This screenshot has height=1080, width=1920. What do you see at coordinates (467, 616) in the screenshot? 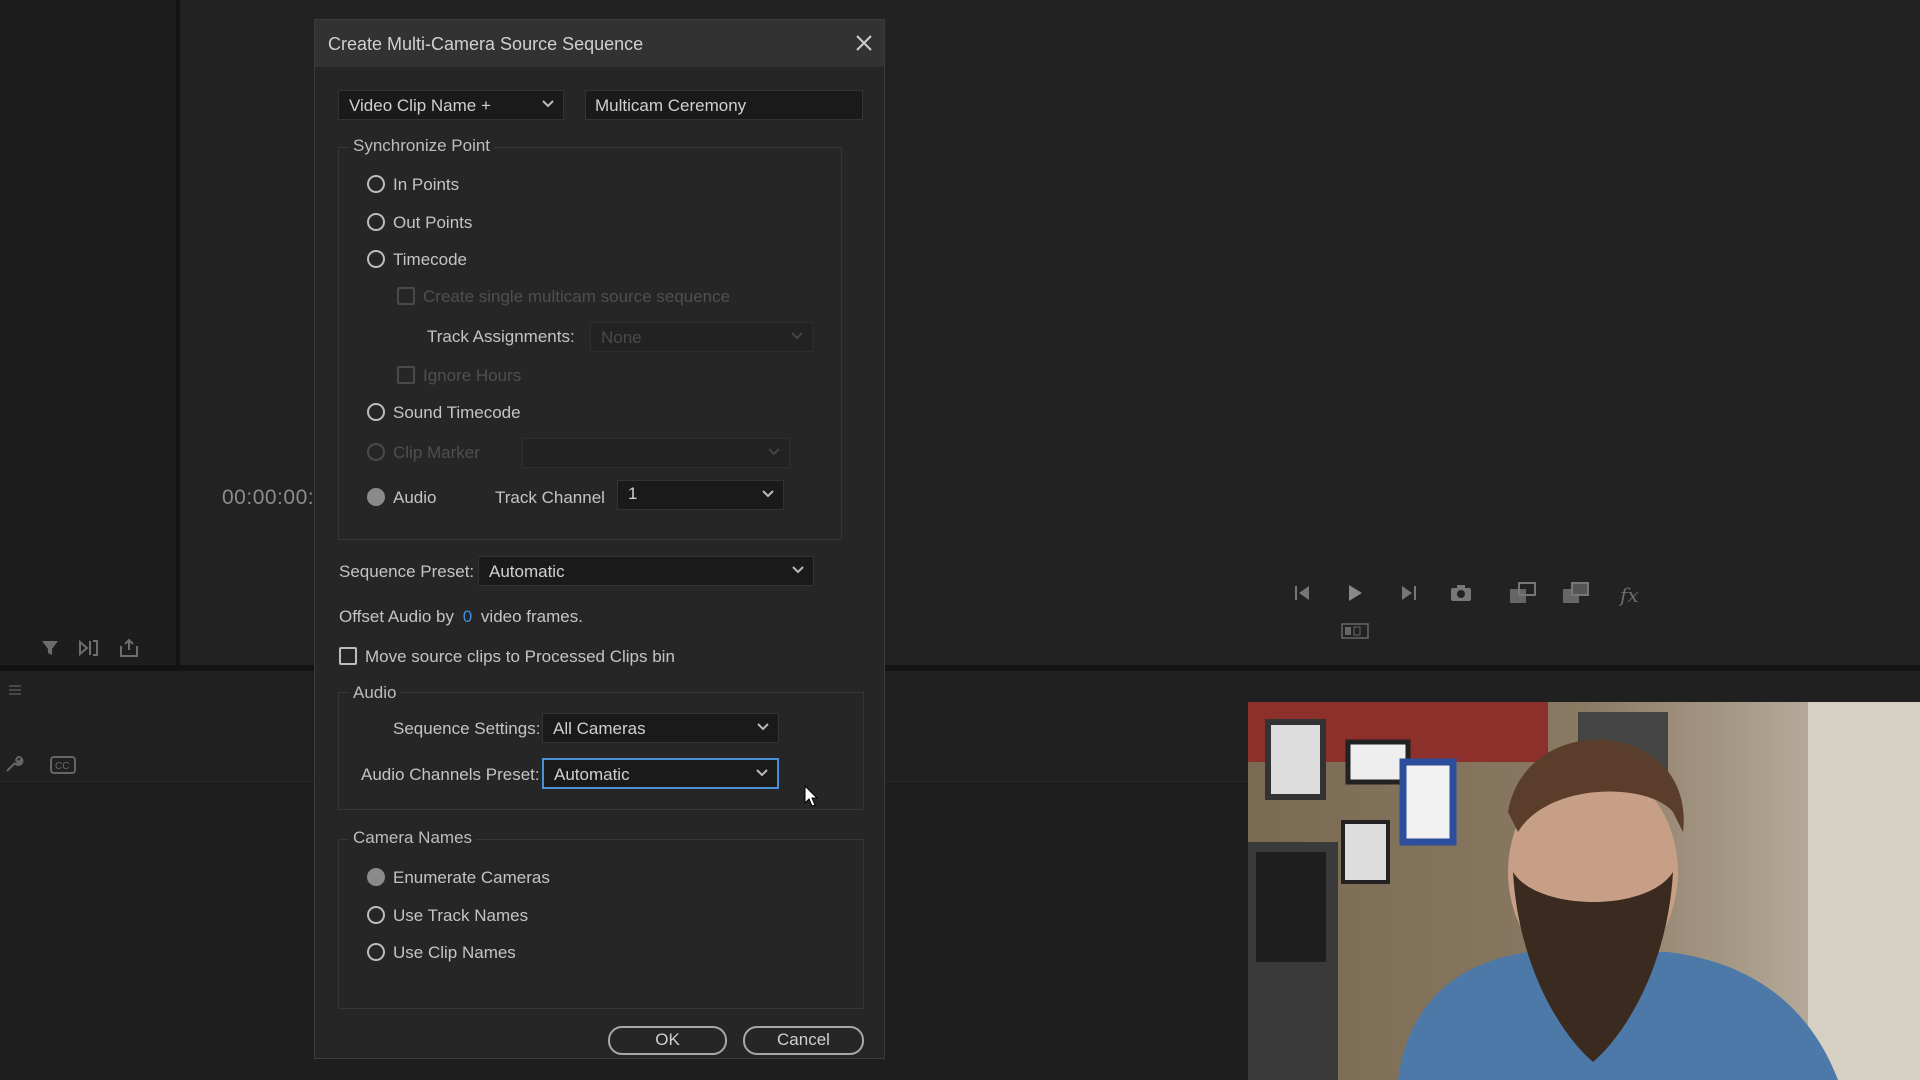
I see `offset-audio-value: 0` at bounding box center [467, 616].